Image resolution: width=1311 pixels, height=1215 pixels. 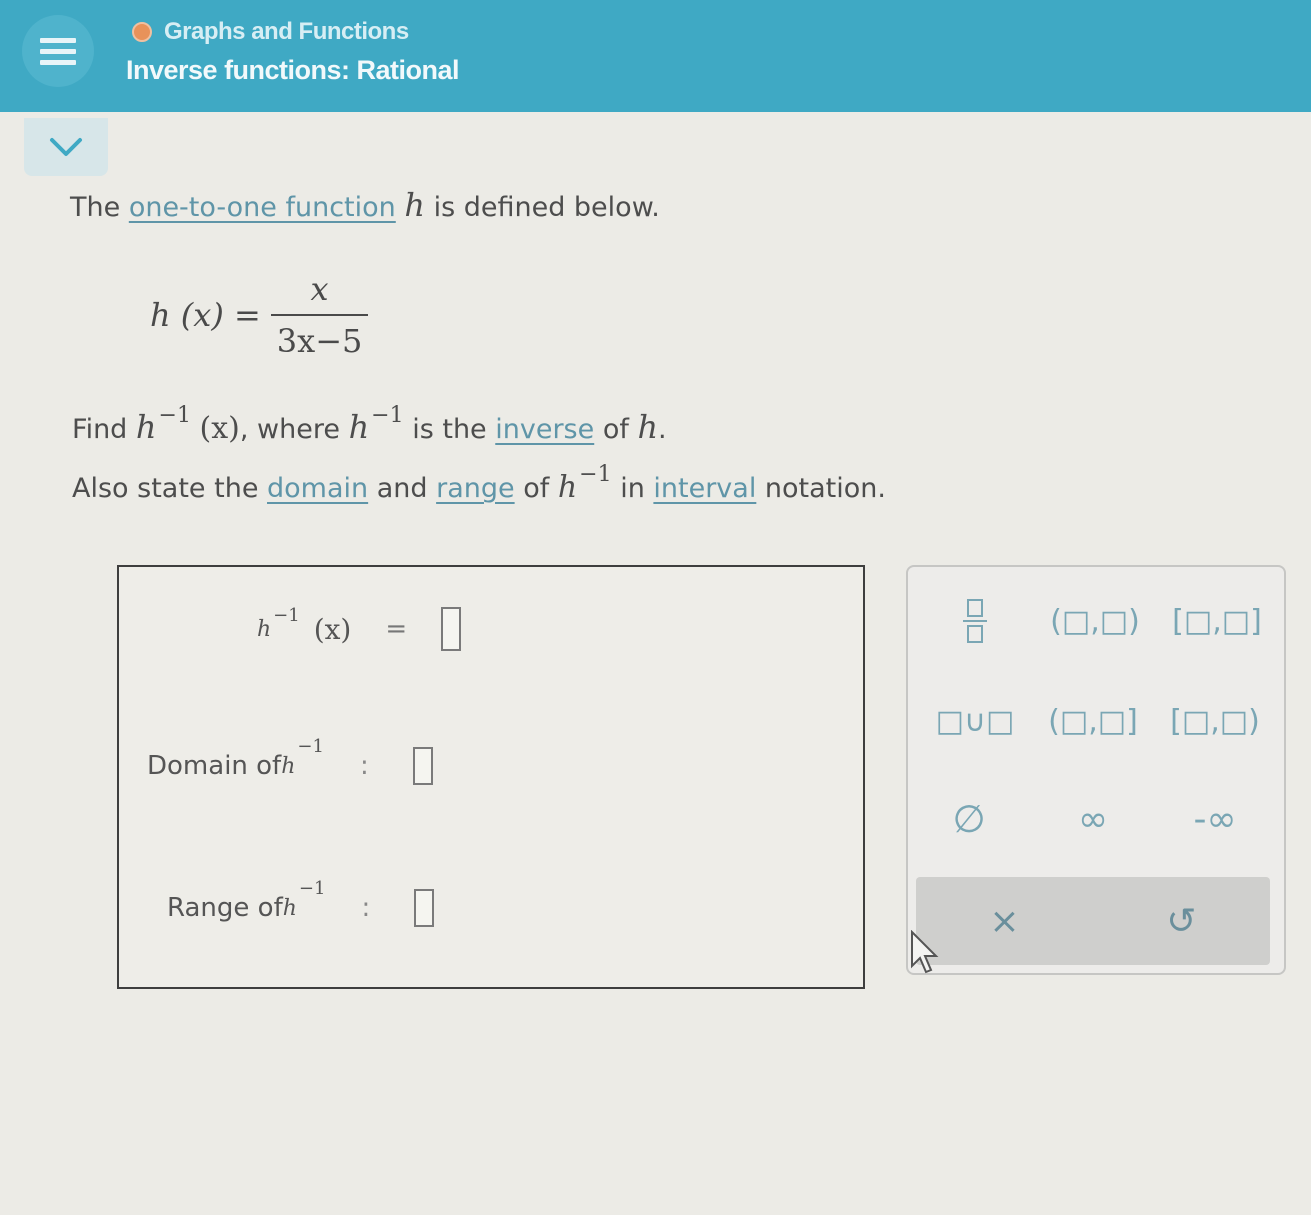 I want to click on collapse-button, so click(x=66, y=147).